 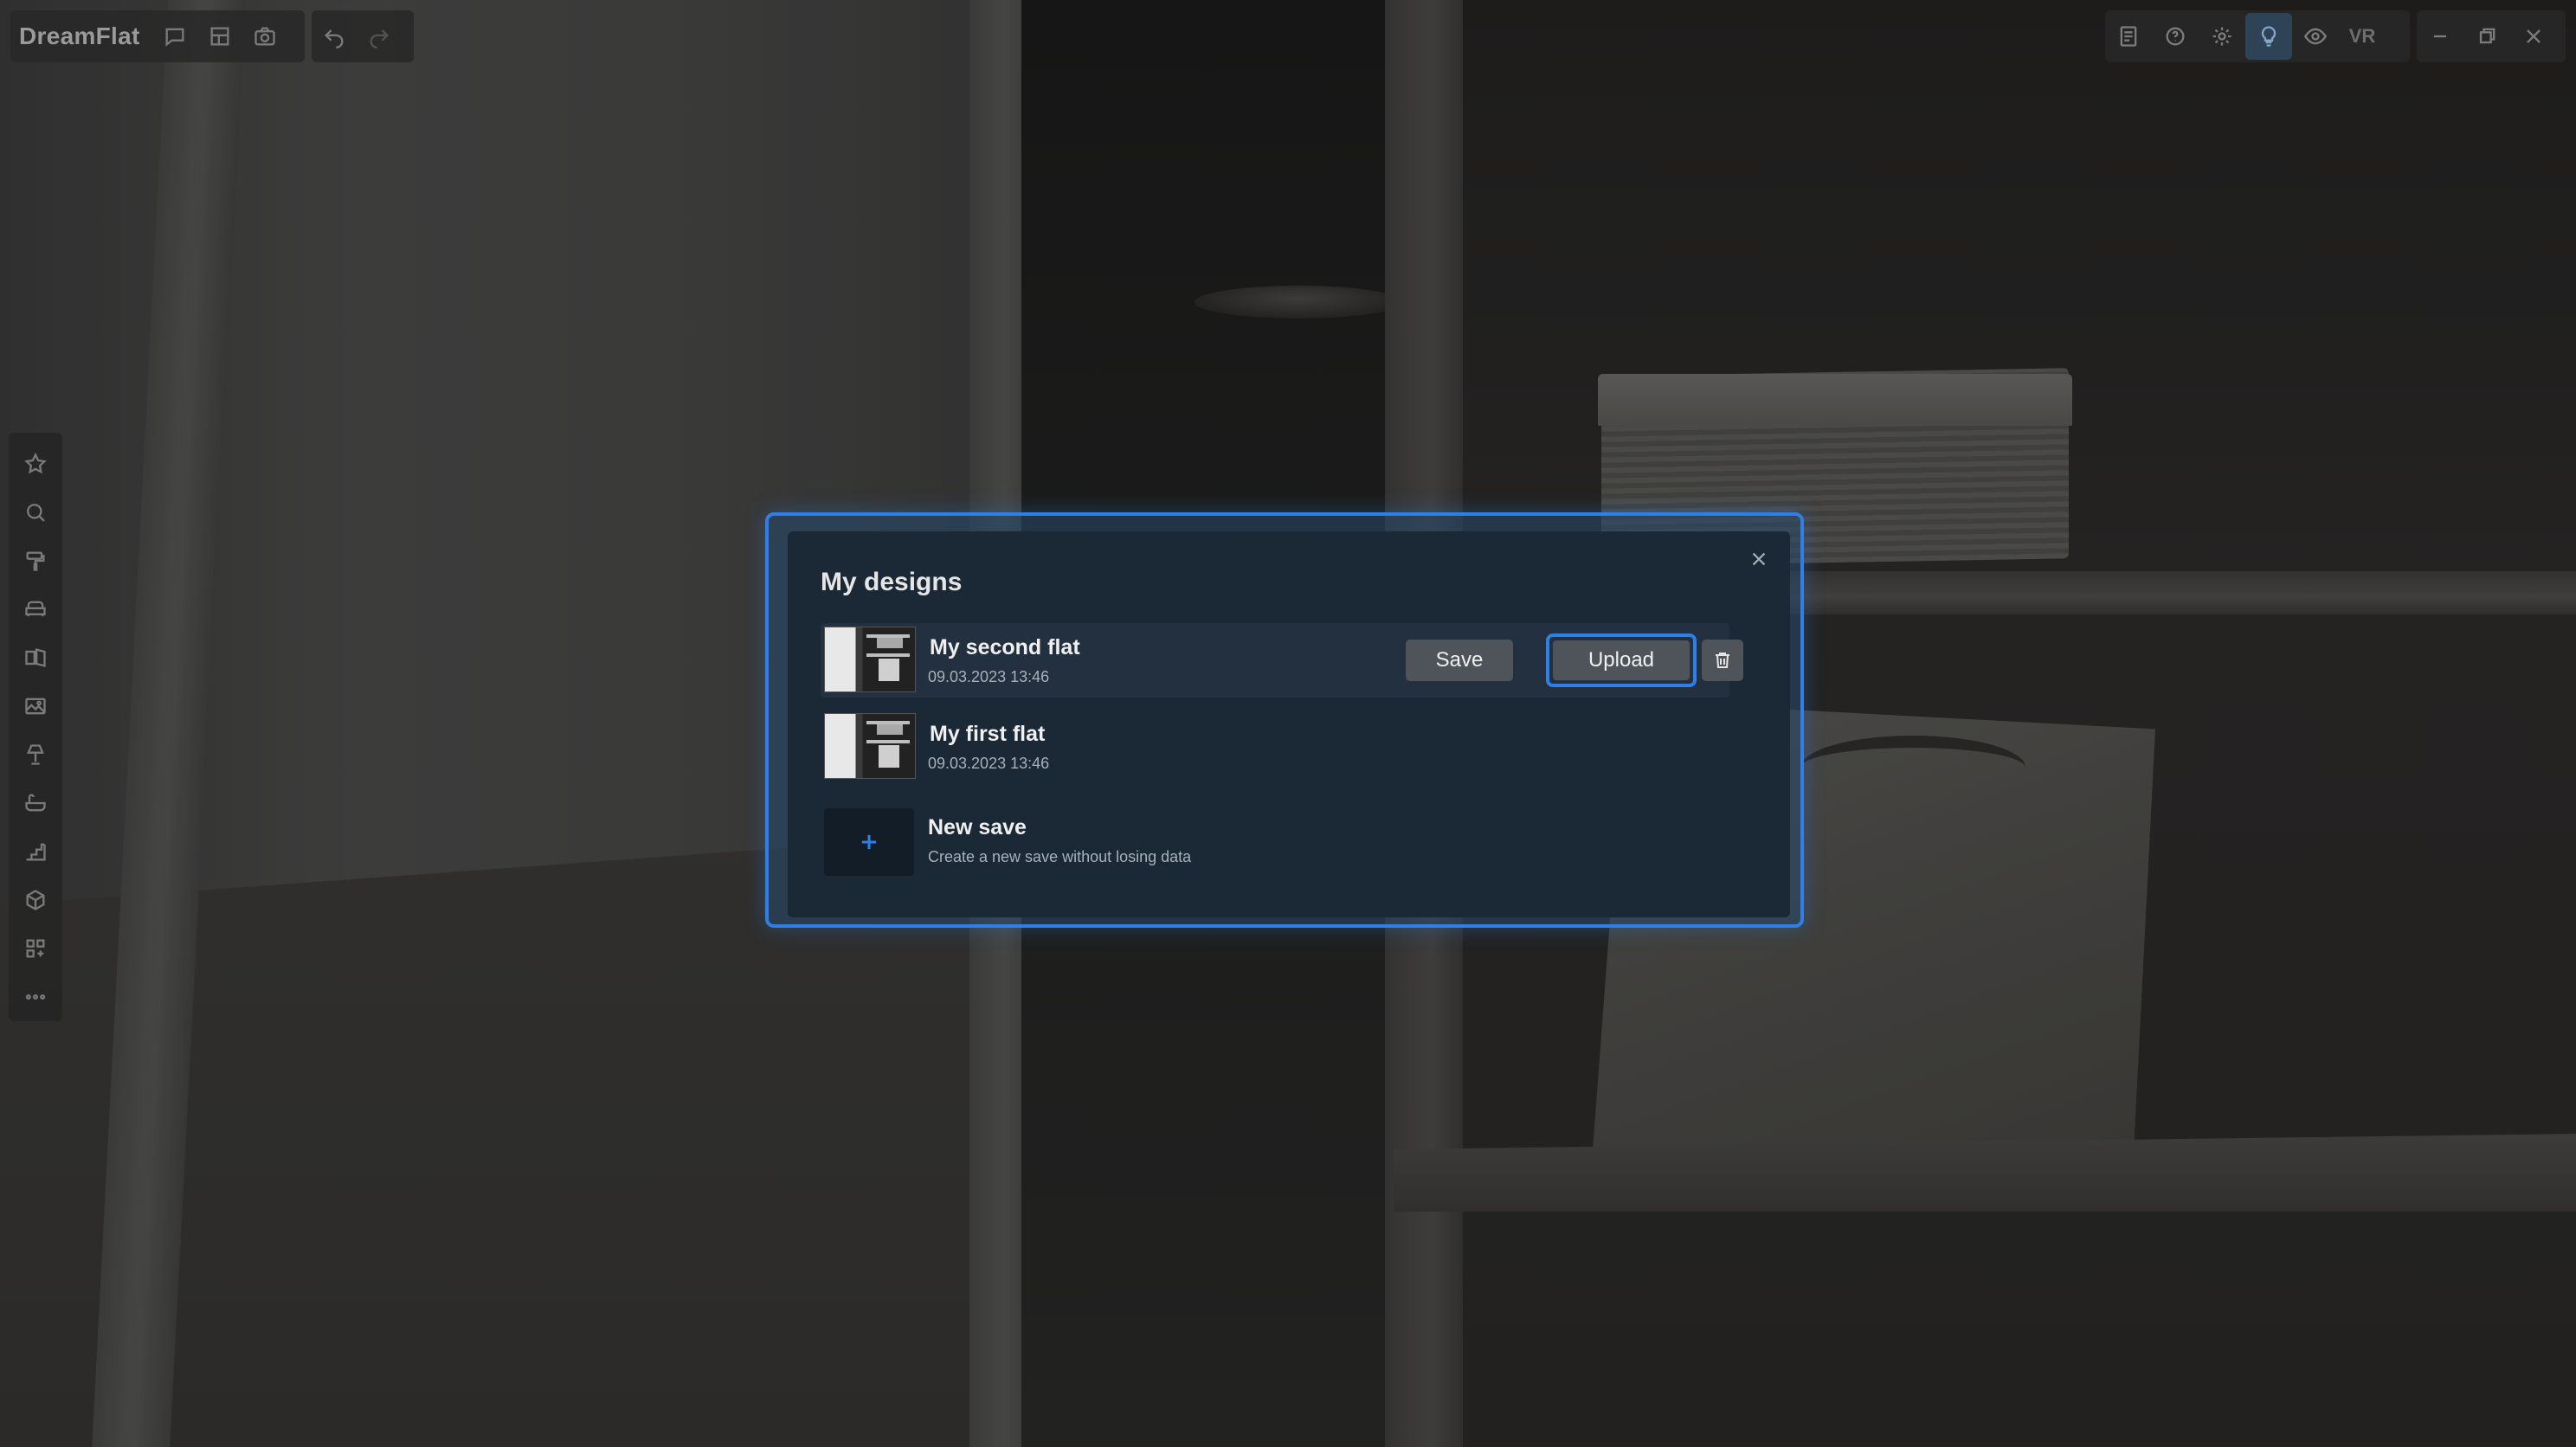 I want to click on new-save-tile, so click(x=869, y=842).